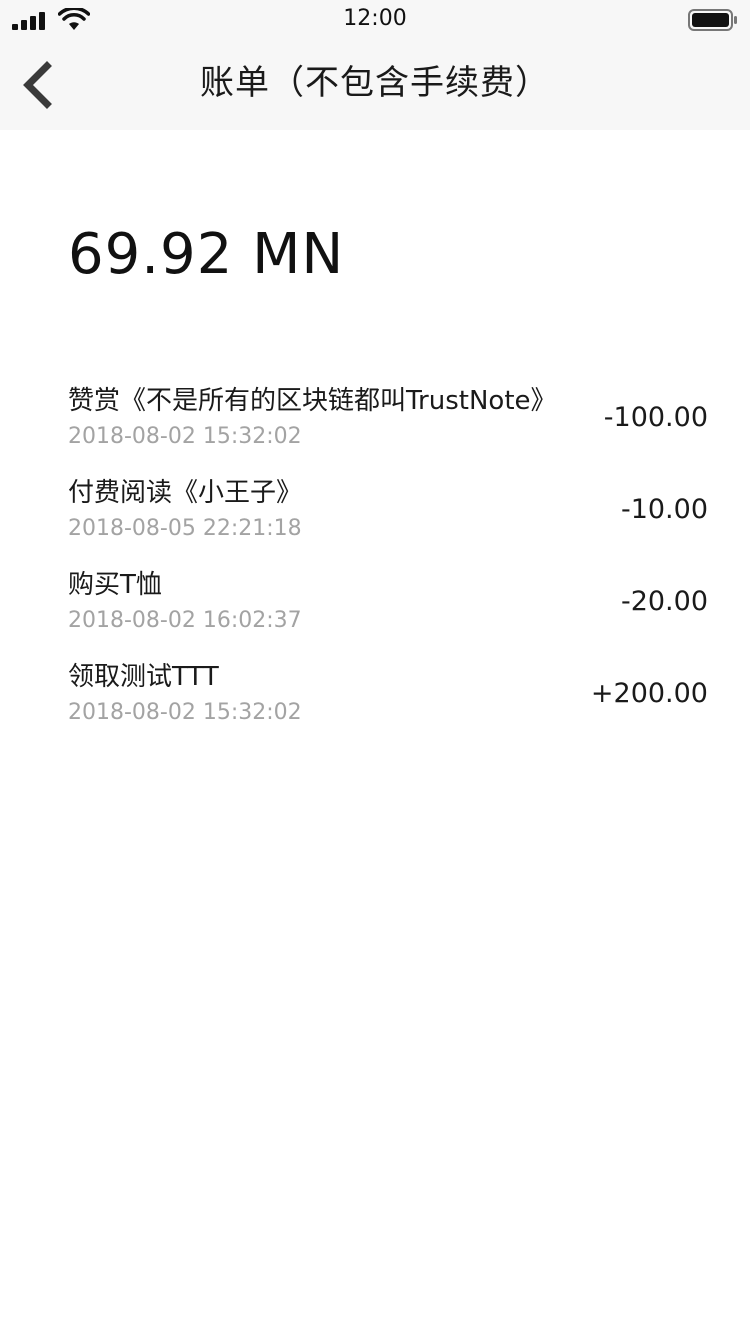 The image size is (750, 1334). What do you see at coordinates (143, 677) in the screenshot?
I see `transaction-title: 领取测试TTT` at bounding box center [143, 677].